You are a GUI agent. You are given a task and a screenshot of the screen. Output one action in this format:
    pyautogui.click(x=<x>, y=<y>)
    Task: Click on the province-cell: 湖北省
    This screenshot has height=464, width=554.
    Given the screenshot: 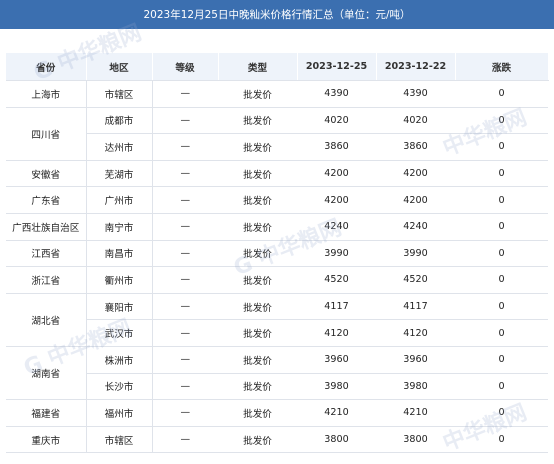 What is the action you would take?
    pyautogui.click(x=46, y=320)
    